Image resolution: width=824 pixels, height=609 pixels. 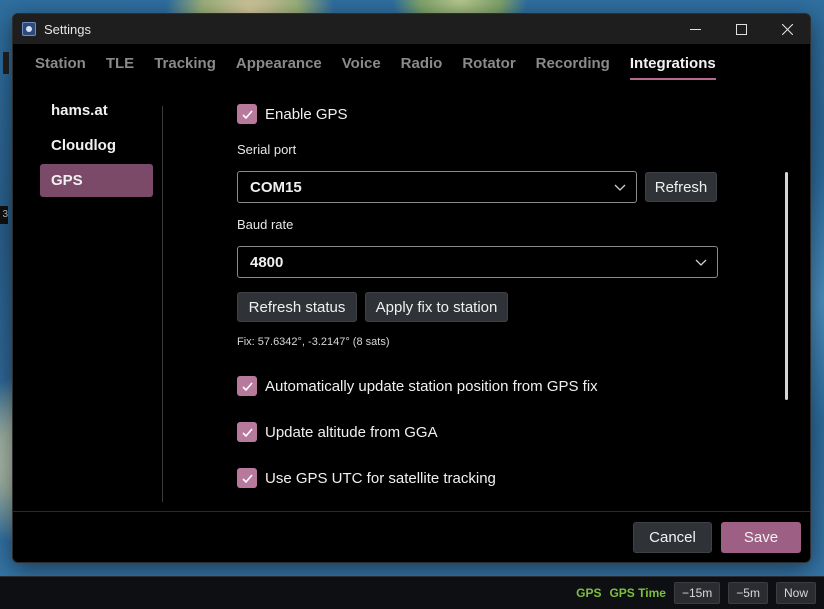 I want to click on serial-port-value: COM15, so click(x=276, y=187).